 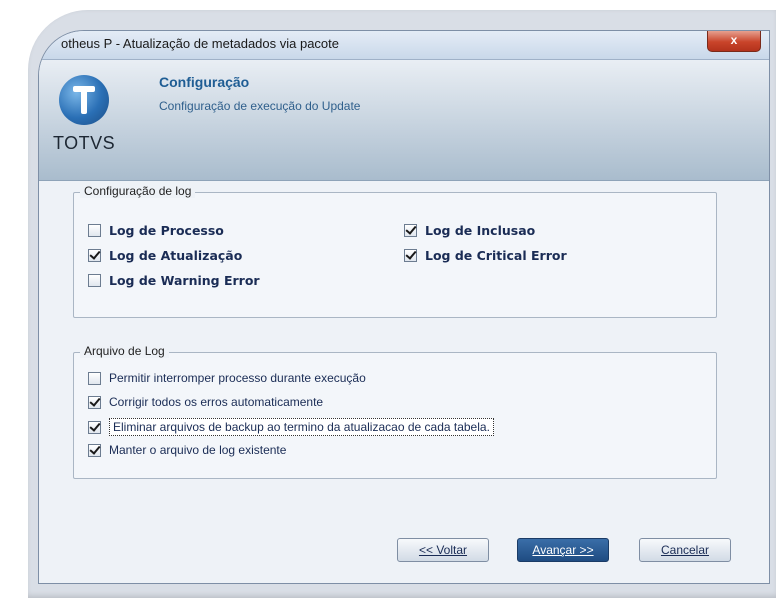 I want to click on log-atualizacao-option: Log de Atualização, so click(x=165, y=255).